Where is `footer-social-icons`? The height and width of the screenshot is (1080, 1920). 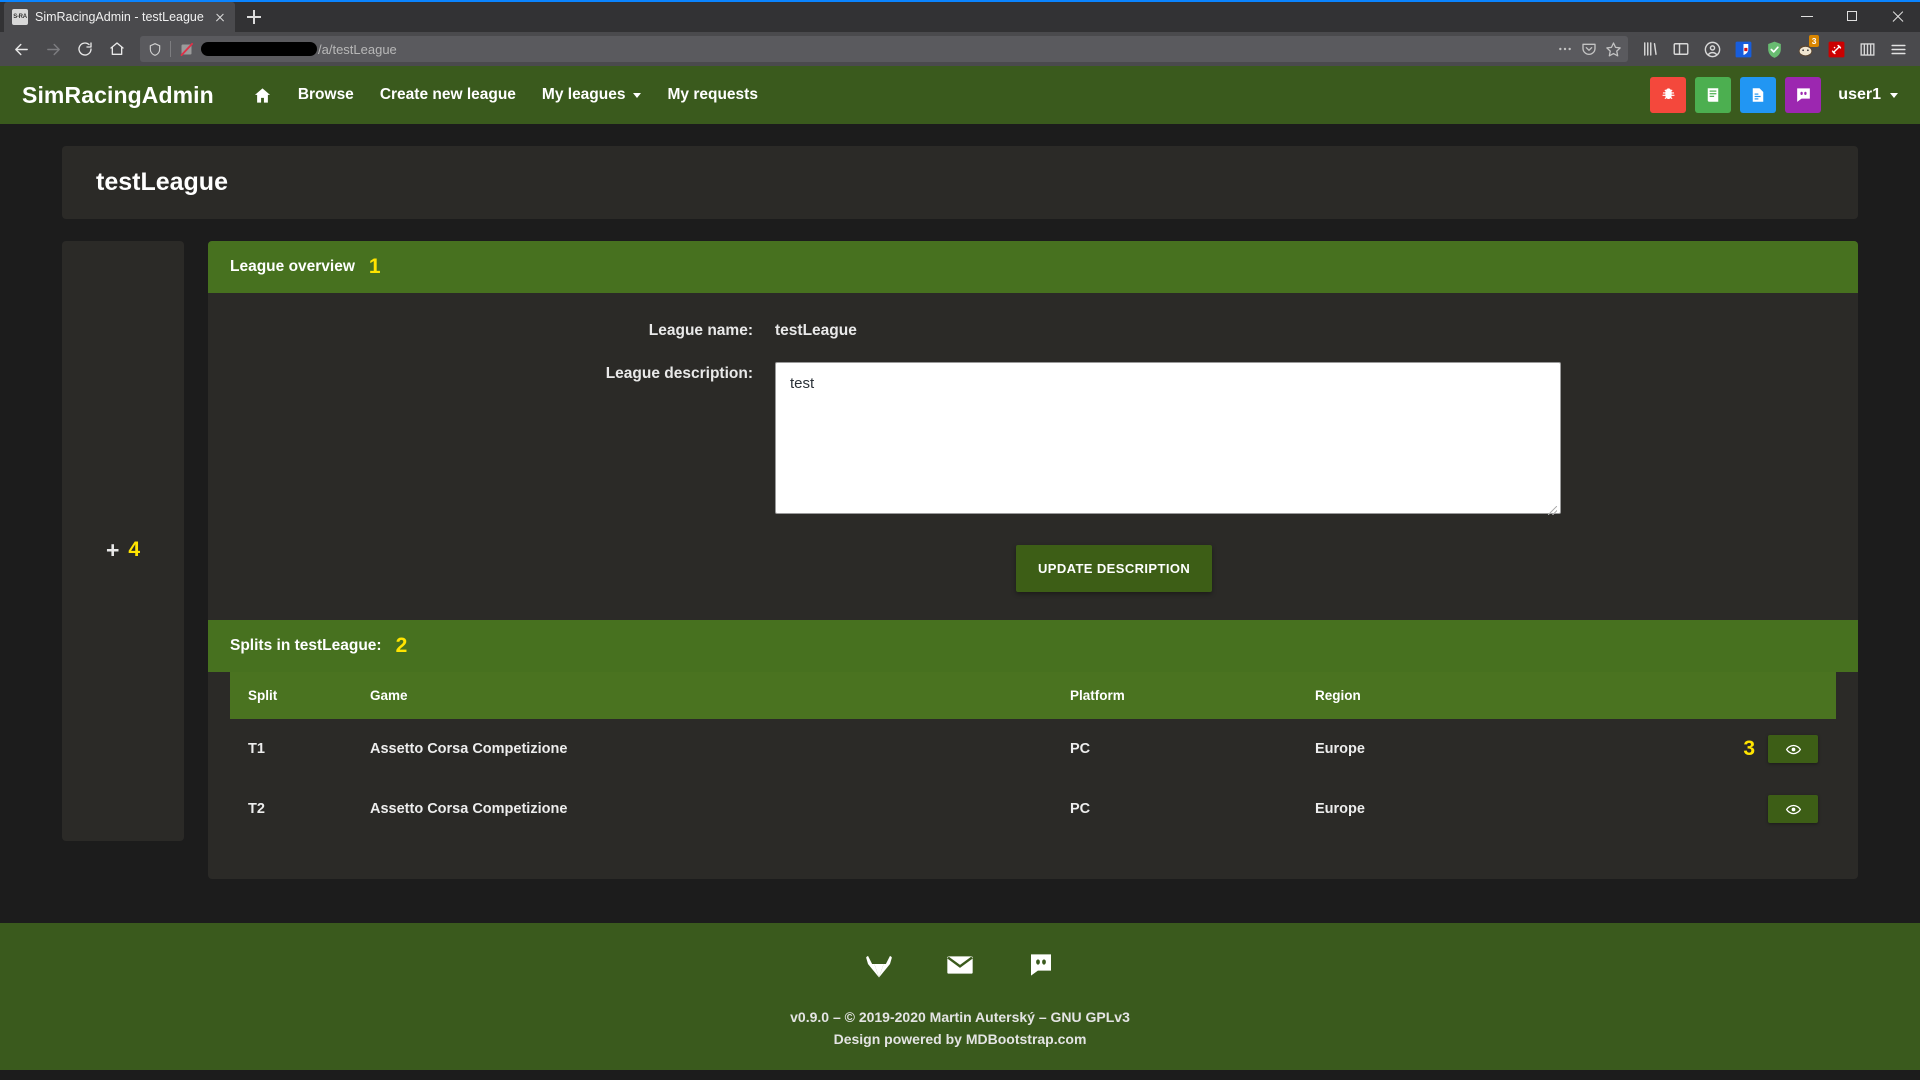 footer-social-icons is located at coordinates (960, 965).